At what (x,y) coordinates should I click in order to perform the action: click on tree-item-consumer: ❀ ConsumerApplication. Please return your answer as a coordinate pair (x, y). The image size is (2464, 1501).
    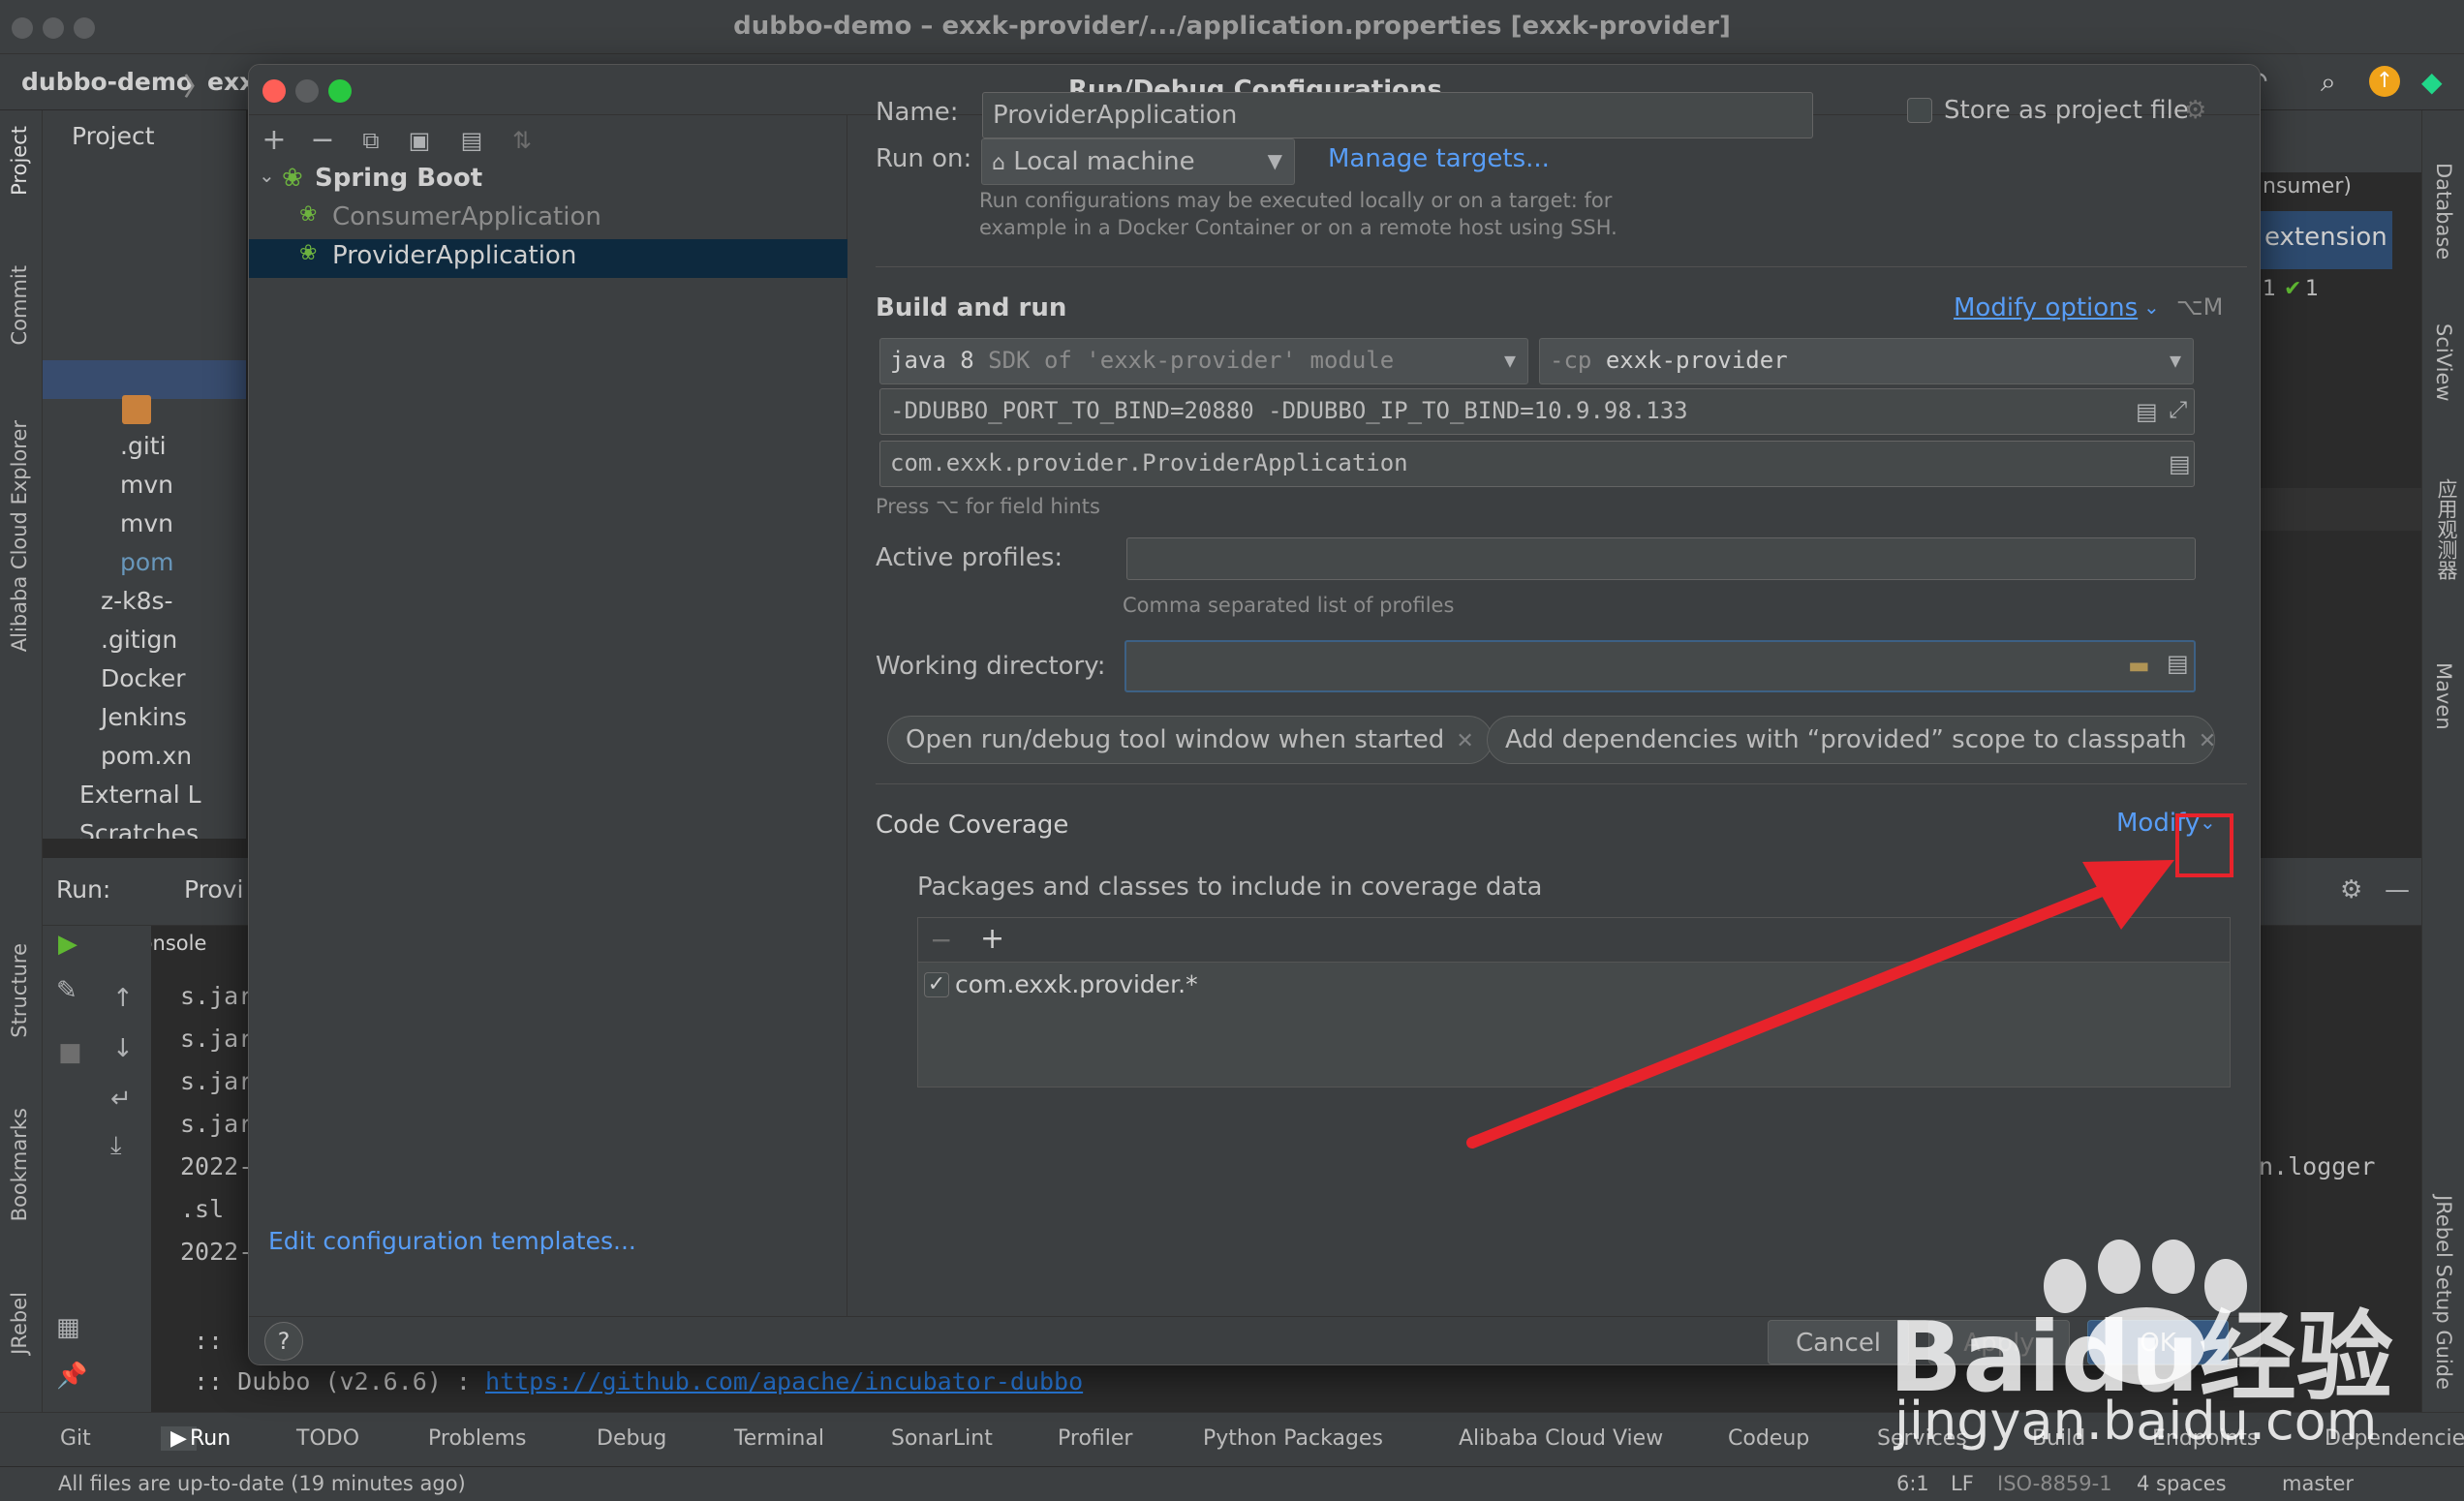
    Looking at the image, I should click on (548, 219).